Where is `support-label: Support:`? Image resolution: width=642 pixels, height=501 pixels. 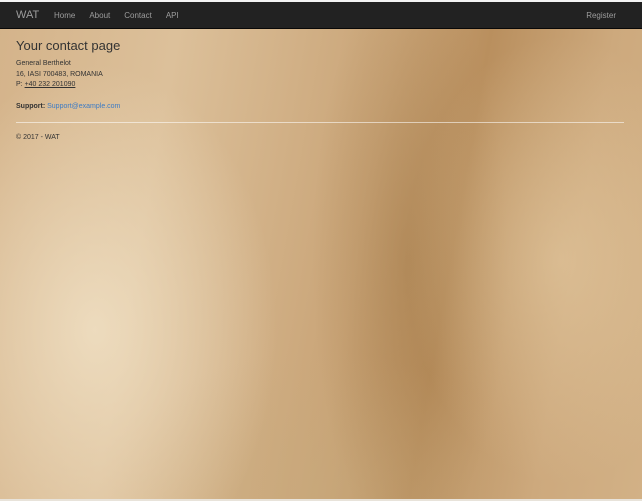
support-label: Support: is located at coordinates (31, 106).